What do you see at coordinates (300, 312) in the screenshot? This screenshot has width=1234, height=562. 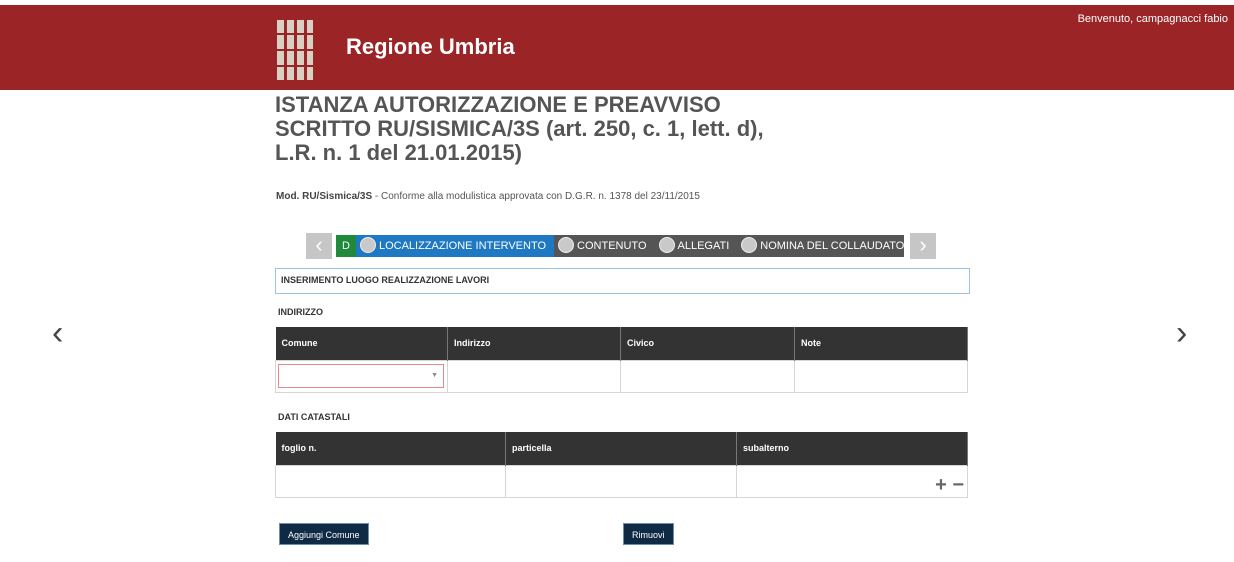 I see `indirizzo-label: INDIRIZZO` at bounding box center [300, 312].